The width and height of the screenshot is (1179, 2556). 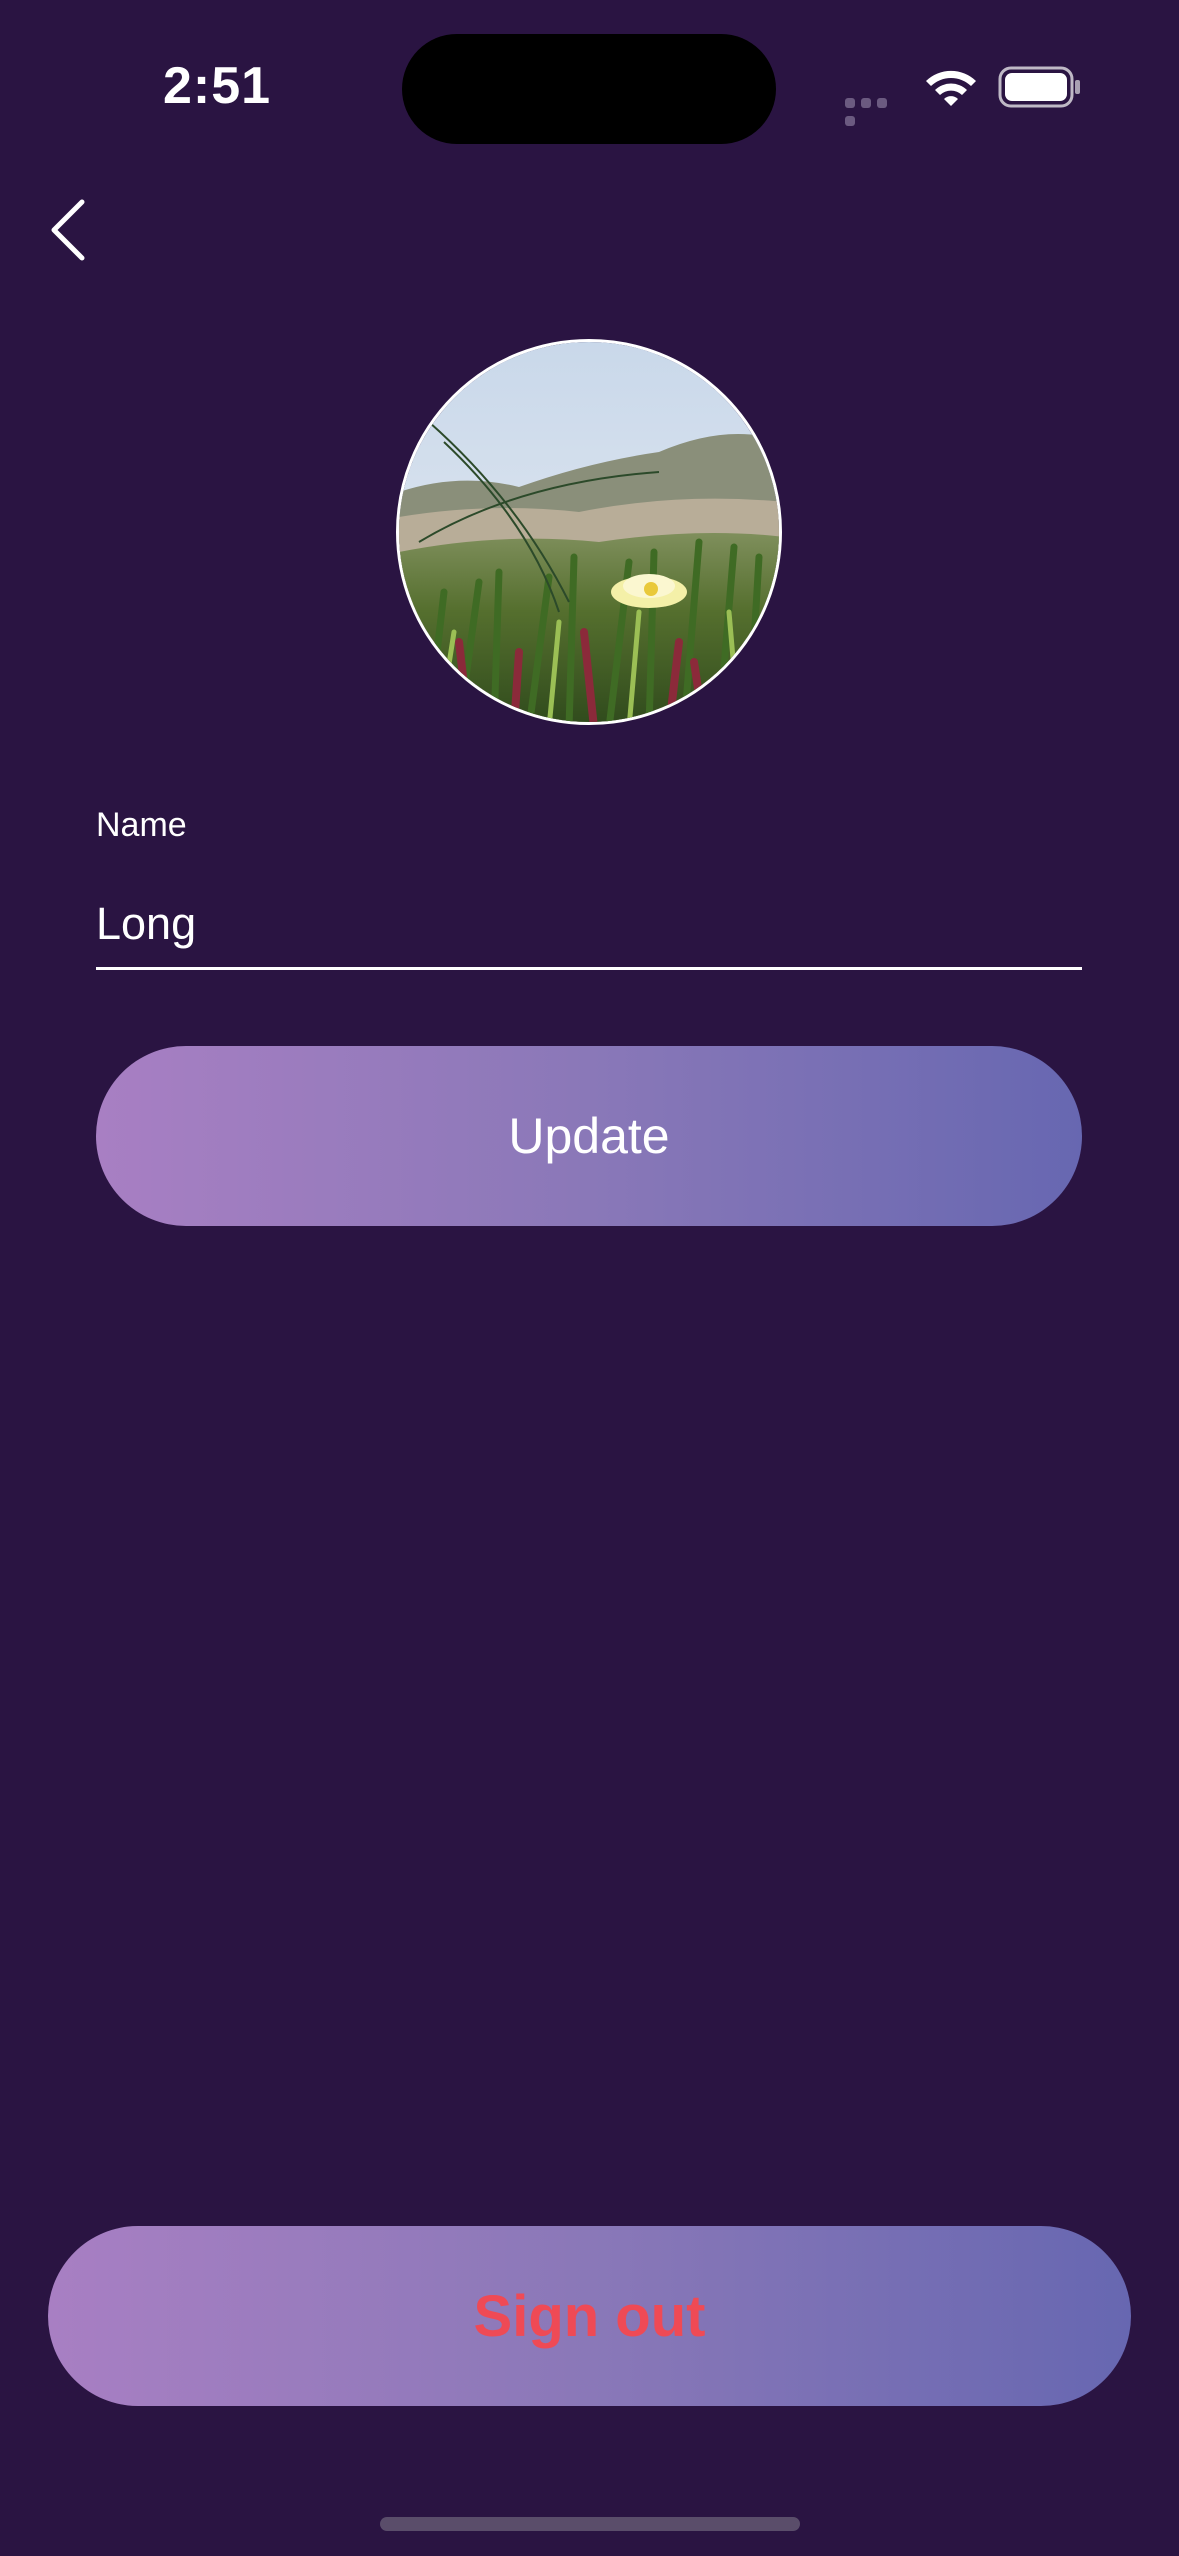 What do you see at coordinates (875, 110) in the screenshot?
I see `signal-dots-icon` at bounding box center [875, 110].